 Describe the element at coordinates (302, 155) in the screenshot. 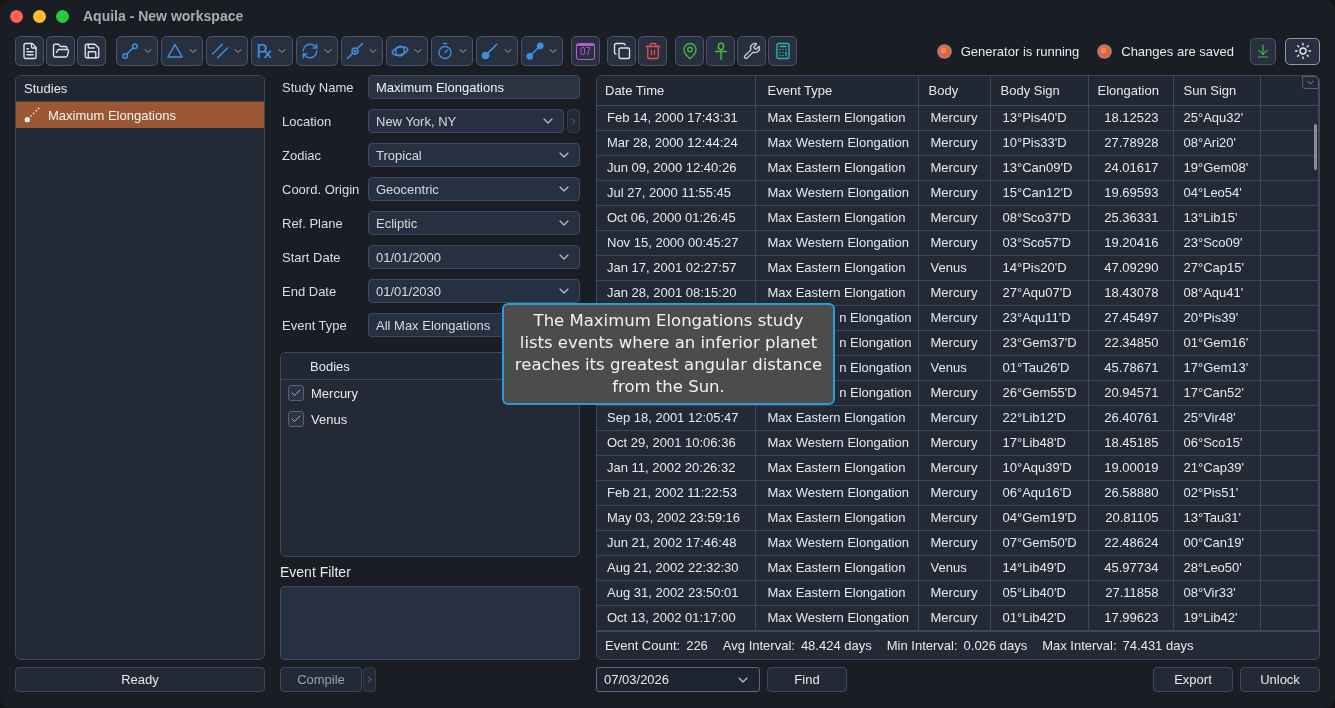

I see `field-label: Zodiac` at that location.